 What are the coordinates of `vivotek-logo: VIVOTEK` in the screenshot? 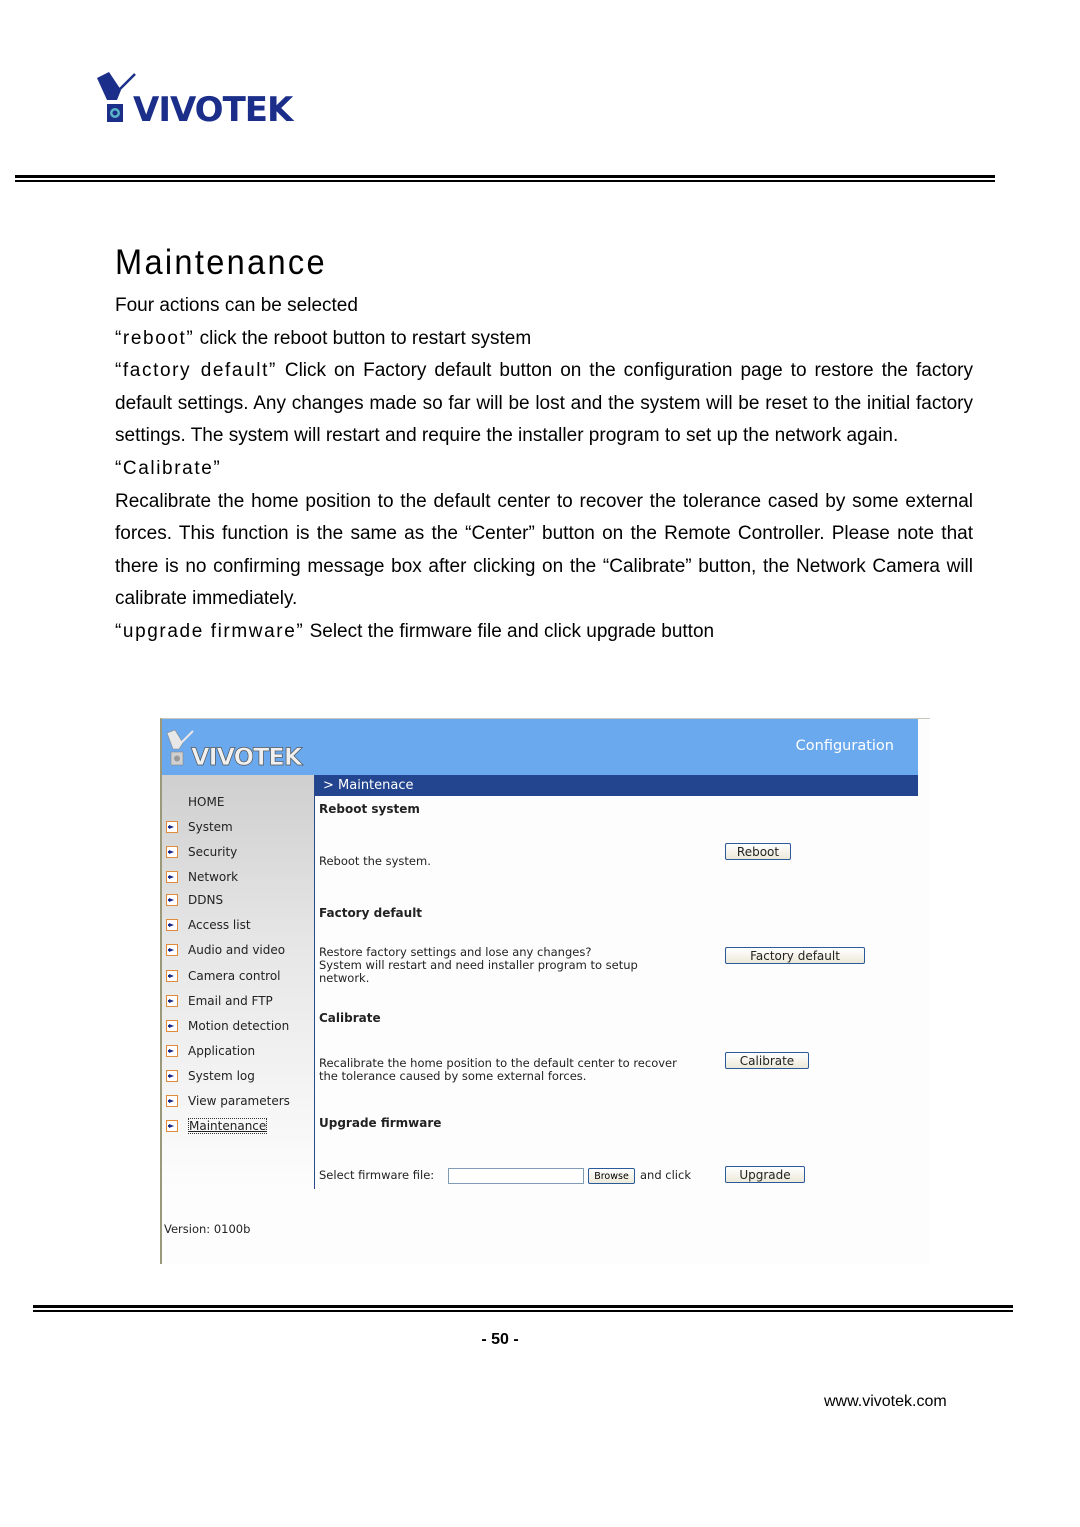 It's located at (196, 100).